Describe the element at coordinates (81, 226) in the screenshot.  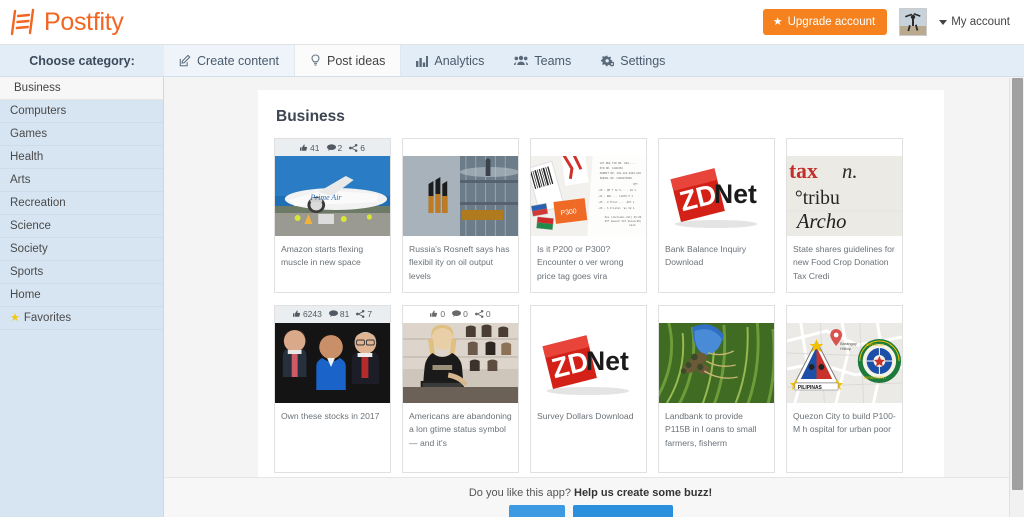
I see `sidebar-item-science: Science` at that location.